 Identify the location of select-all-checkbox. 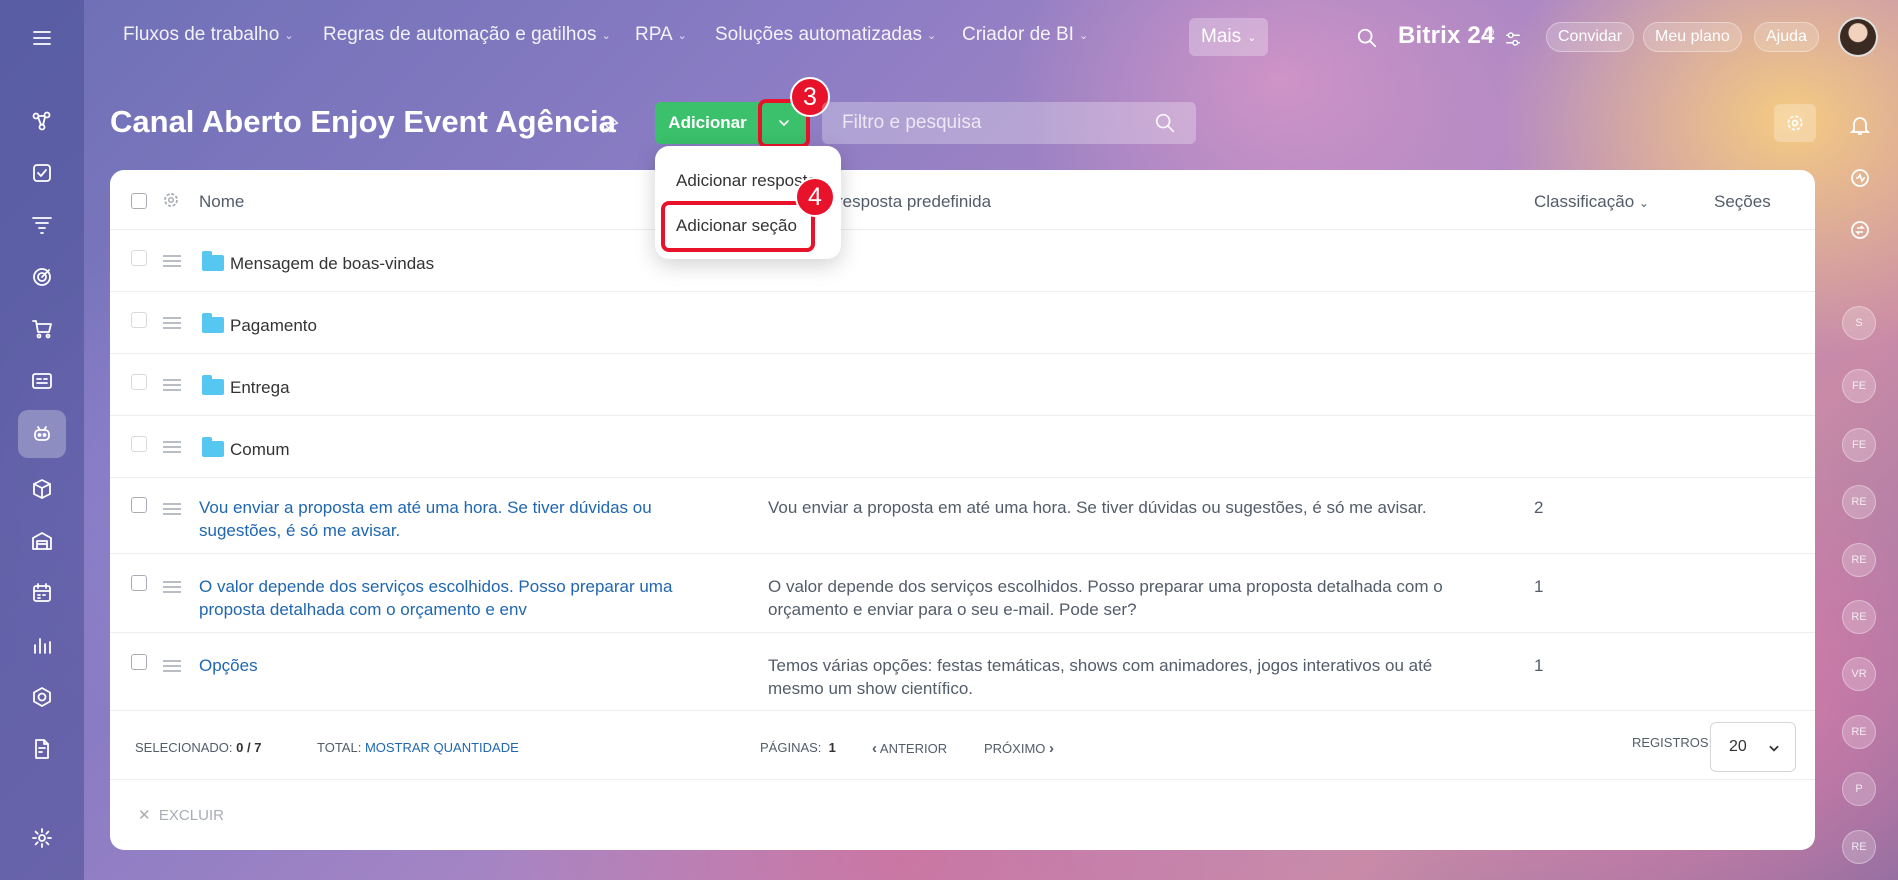
(139, 201).